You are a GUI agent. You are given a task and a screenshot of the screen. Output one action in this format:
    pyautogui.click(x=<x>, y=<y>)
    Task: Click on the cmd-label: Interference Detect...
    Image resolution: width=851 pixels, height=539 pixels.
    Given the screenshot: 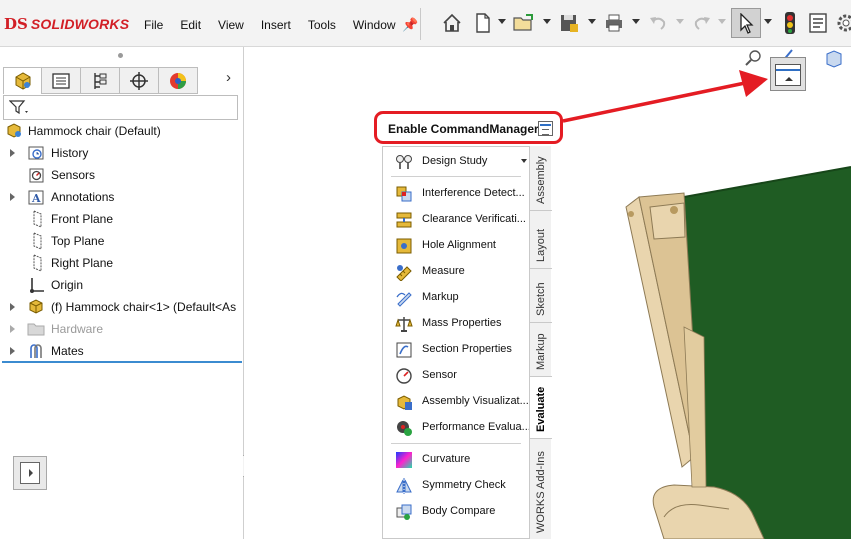 What is the action you would take?
    pyautogui.click(x=473, y=193)
    